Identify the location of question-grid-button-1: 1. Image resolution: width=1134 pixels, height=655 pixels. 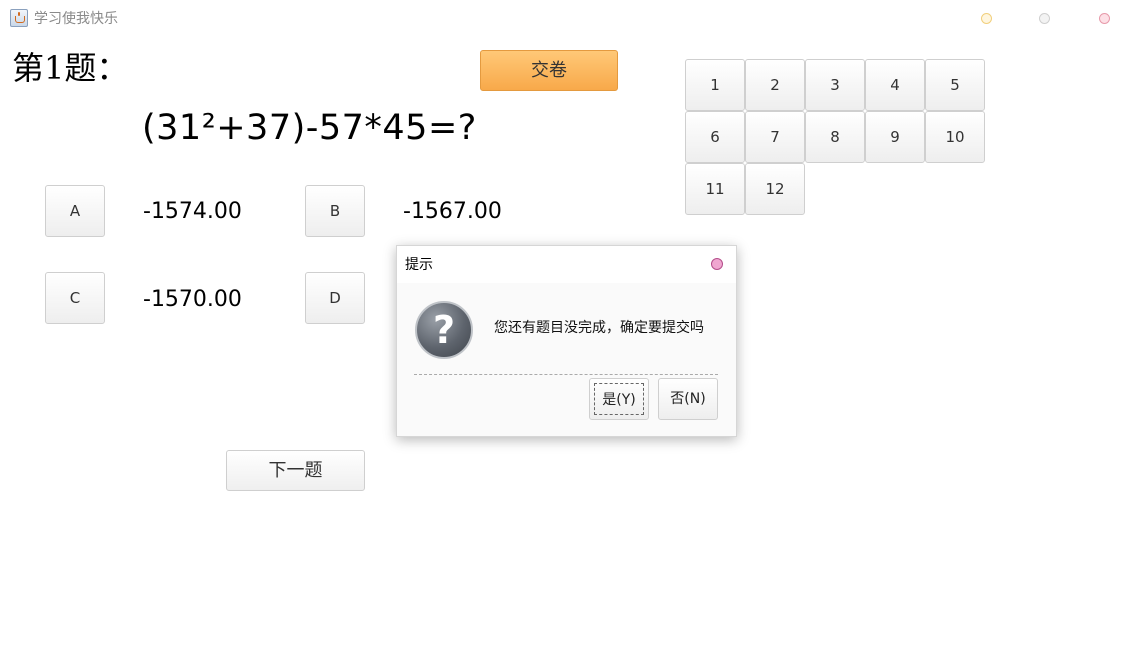
(715, 85).